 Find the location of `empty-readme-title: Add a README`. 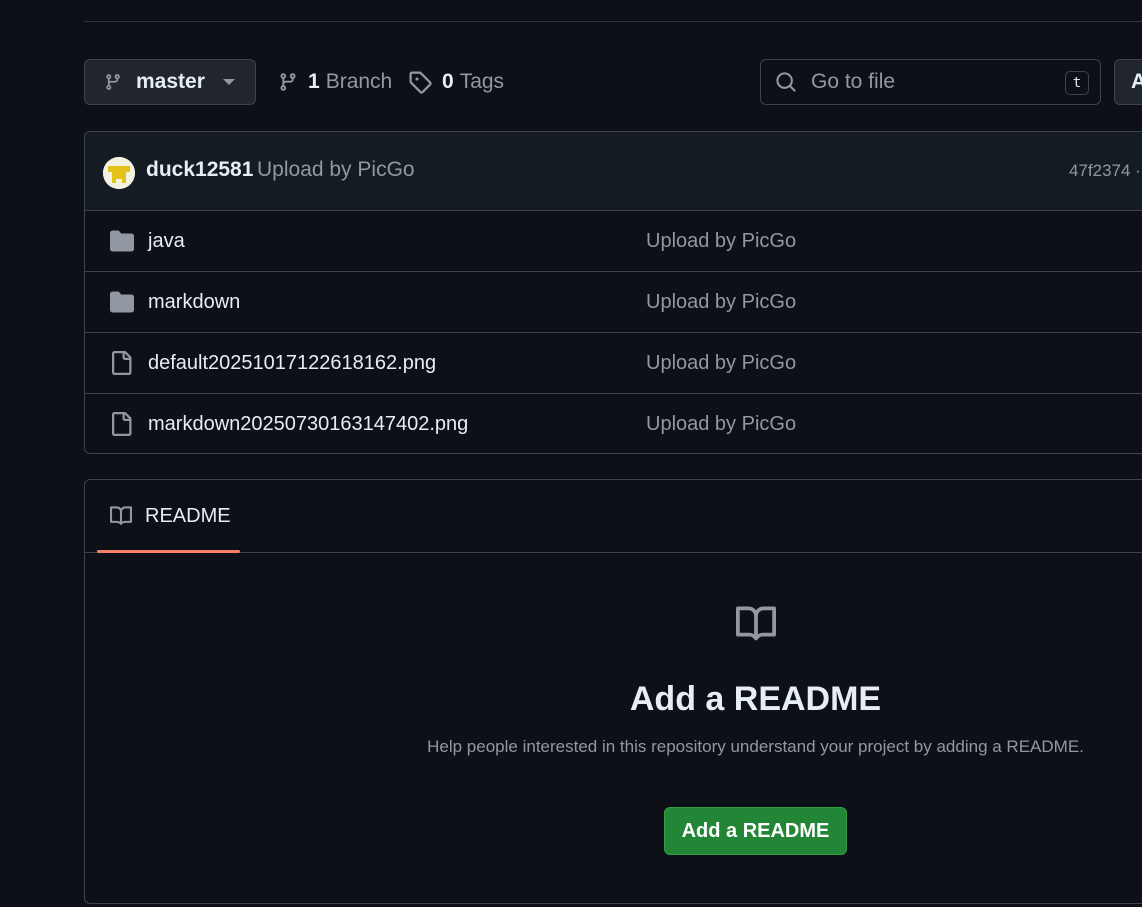

empty-readme-title: Add a README is located at coordinates (755, 699).